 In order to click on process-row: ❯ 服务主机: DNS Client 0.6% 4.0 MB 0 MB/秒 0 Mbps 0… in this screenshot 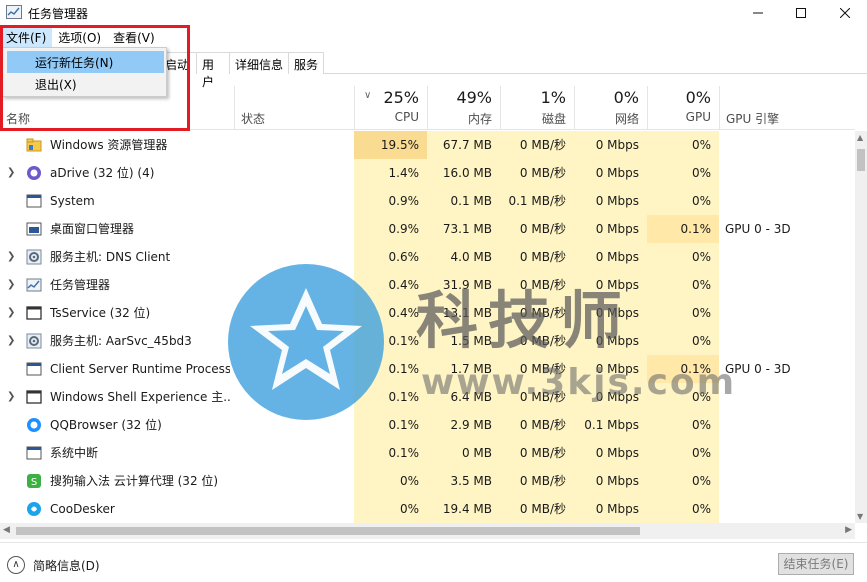, I will do `click(427, 257)`.